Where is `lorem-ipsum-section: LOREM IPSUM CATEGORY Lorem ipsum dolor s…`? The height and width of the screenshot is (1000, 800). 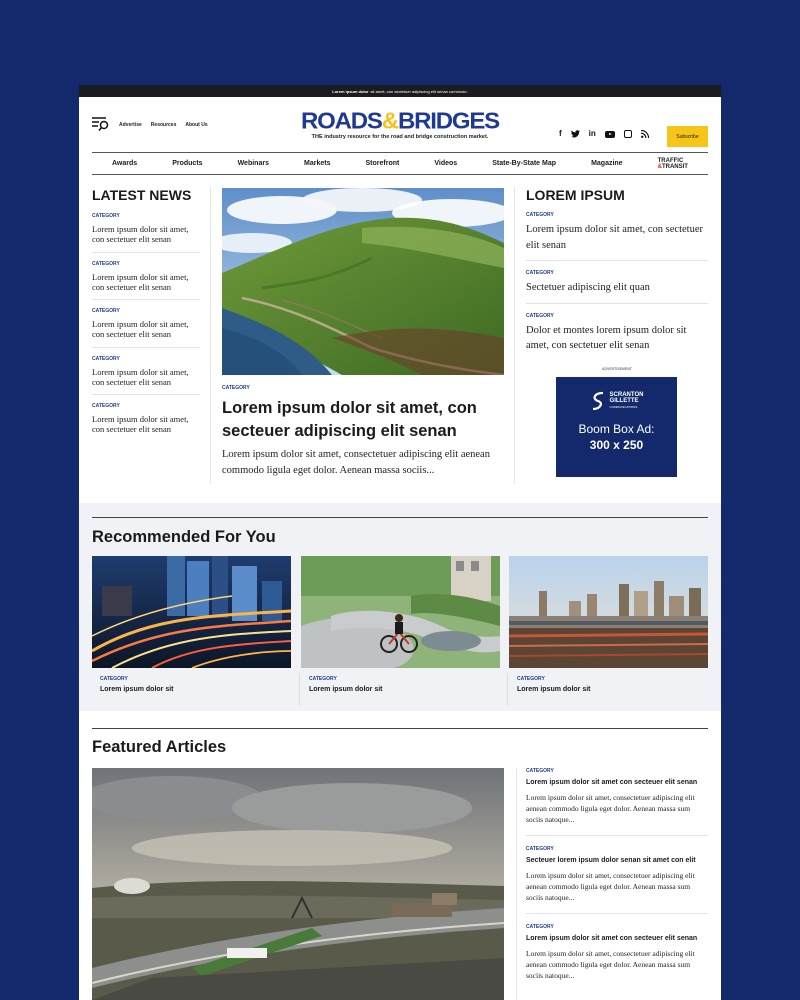 lorem-ipsum-section: LOREM IPSUM CATEGORY Lorem ipsum dolor s… is located at coordinates (617, 274).